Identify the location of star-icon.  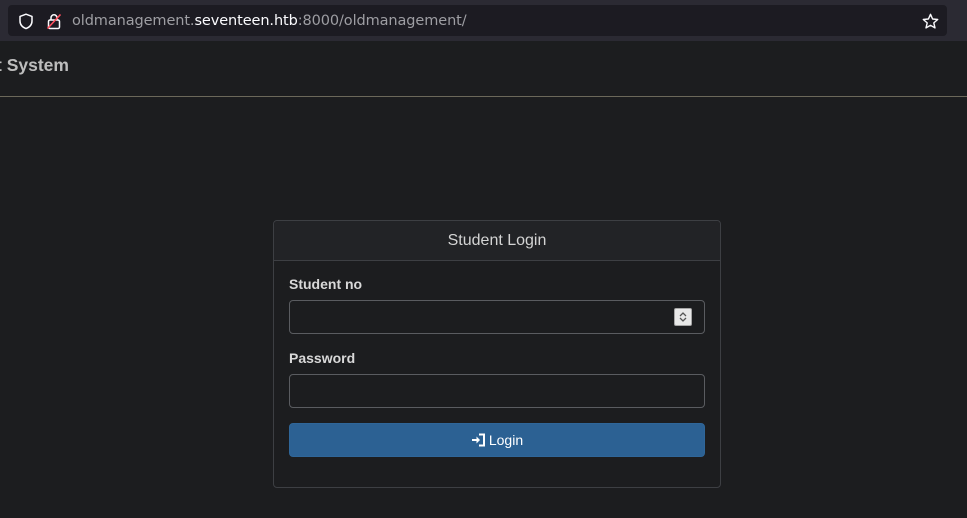
(930, 21).